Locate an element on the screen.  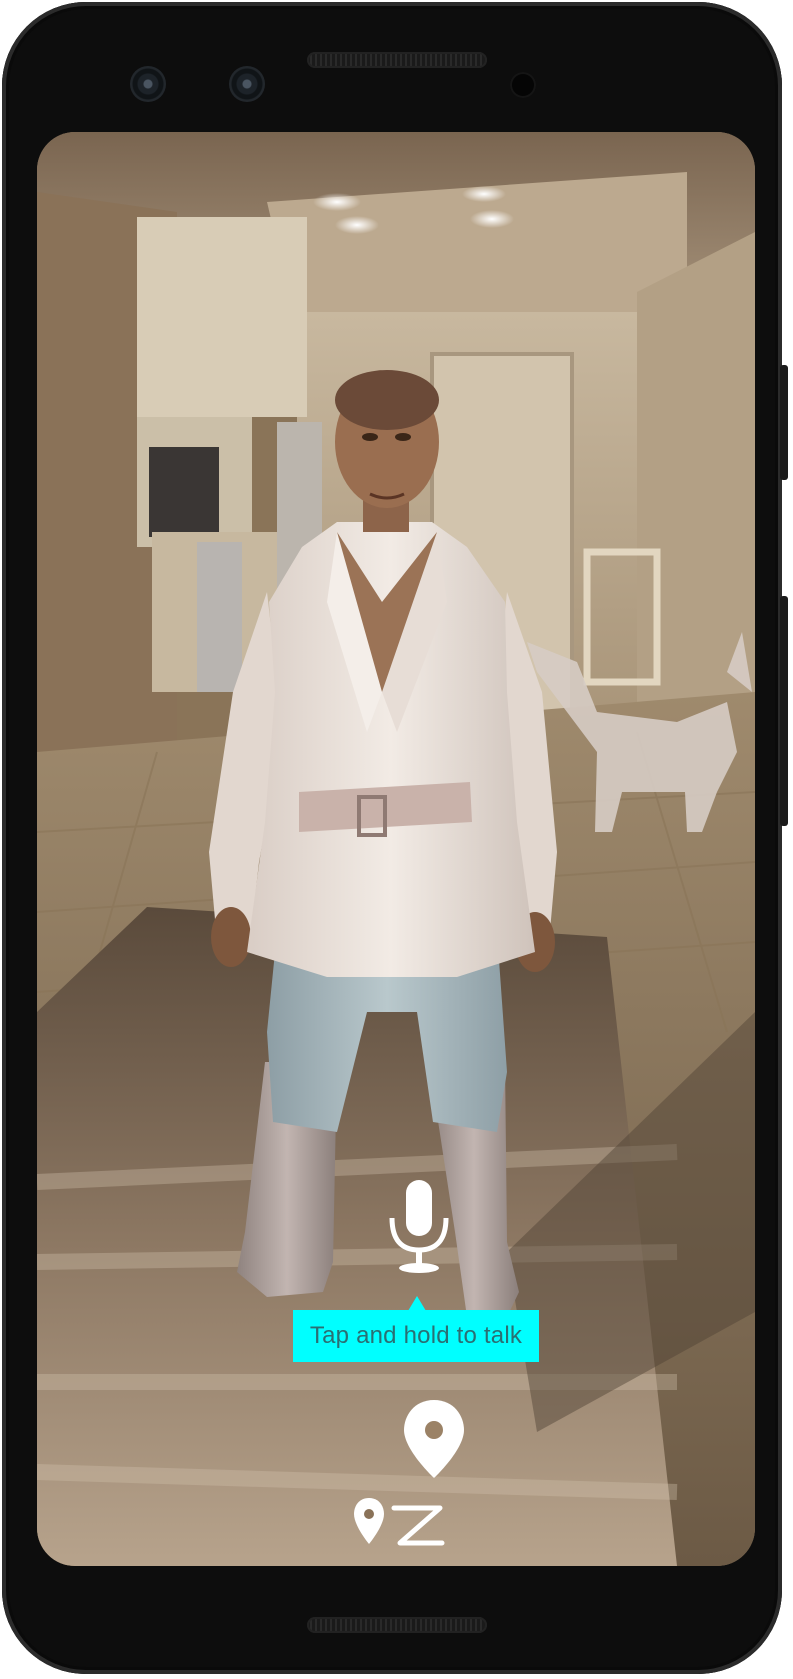
volume-button is located at coordinates (784, 711).